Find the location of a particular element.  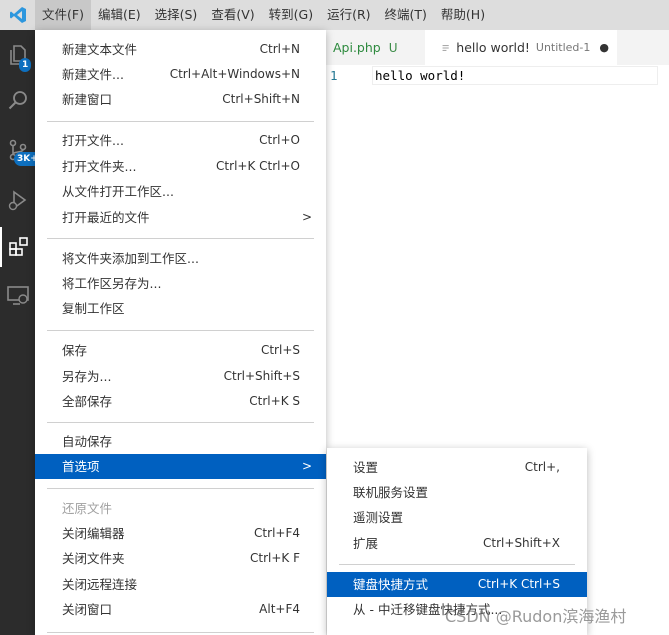

menu-item-shortcut: Ctrl+Shift+N is located at coordinates (261, 99).